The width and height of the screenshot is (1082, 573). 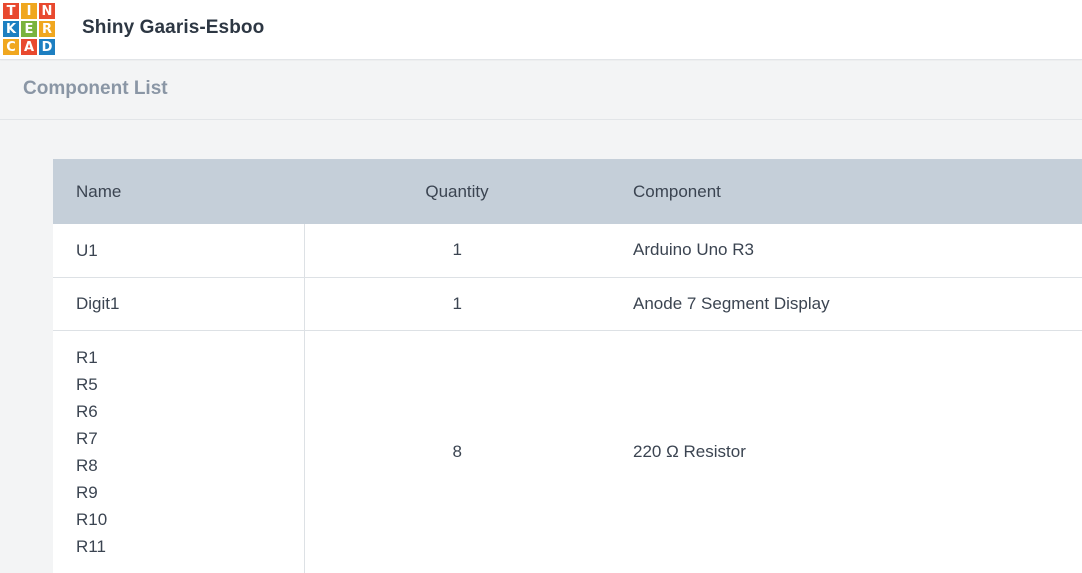 I want to click on table-header-row: Name Quantity Component, so click(x=567, y=191).